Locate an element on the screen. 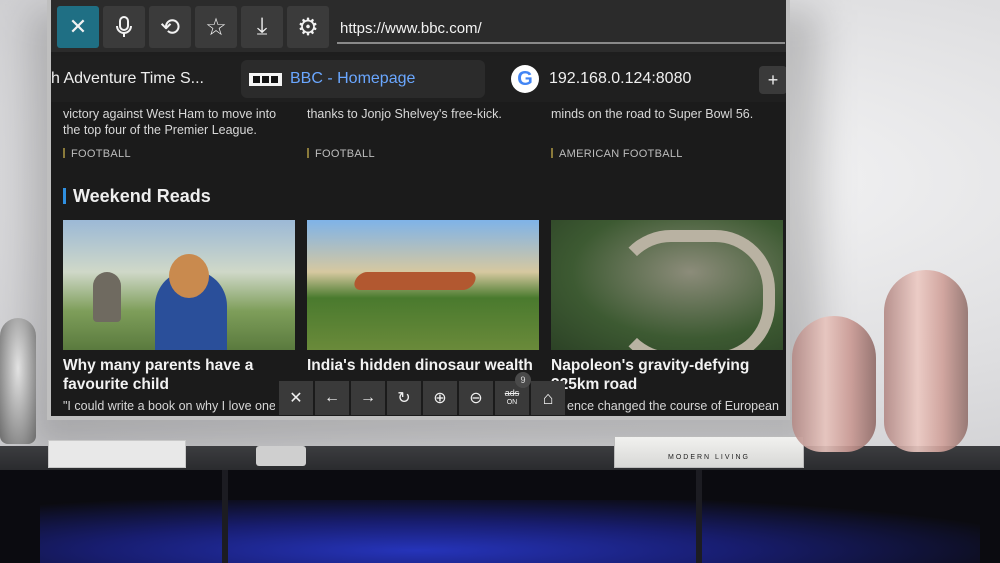  bookmark-button: ☆ is located at coordinates (216, 27).